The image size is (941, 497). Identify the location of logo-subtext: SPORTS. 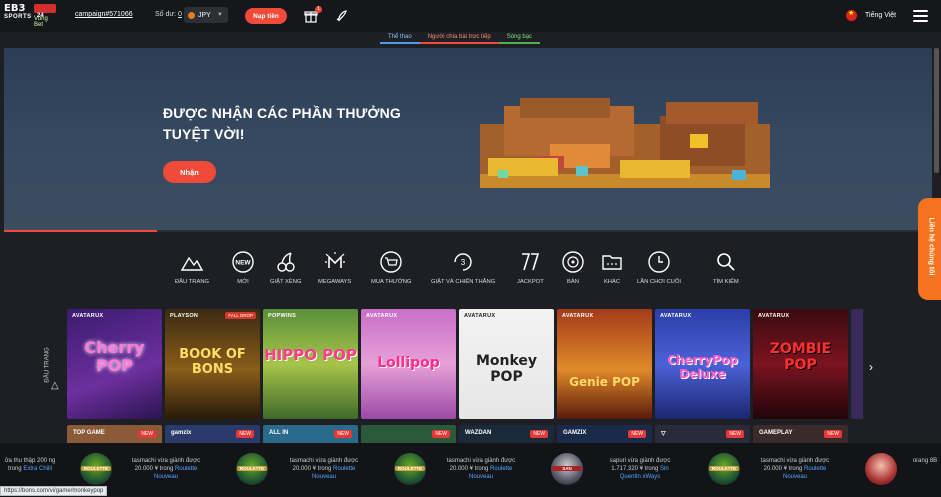
(18, 17).